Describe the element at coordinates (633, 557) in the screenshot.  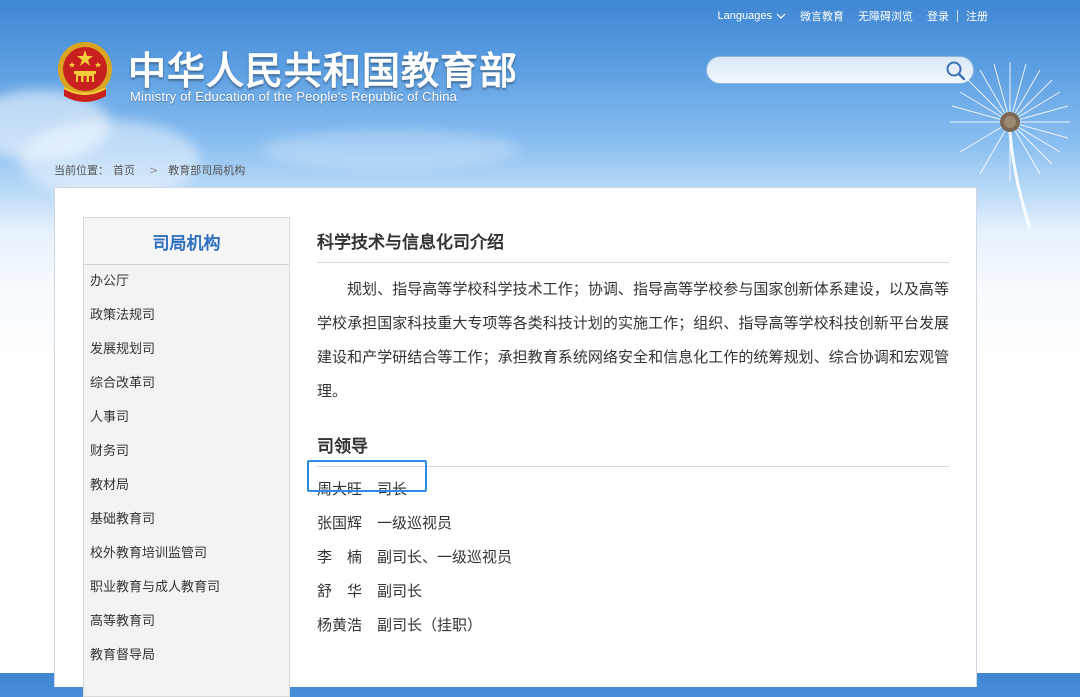
I see `leader-row: 李 楠 副司长、一级巡视员` at that location.